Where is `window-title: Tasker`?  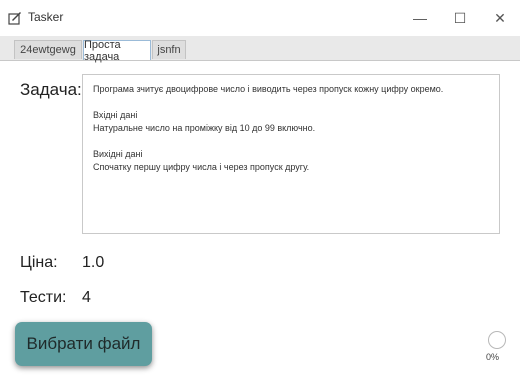
window-title: Tasker is located at coordinates (46, 17).